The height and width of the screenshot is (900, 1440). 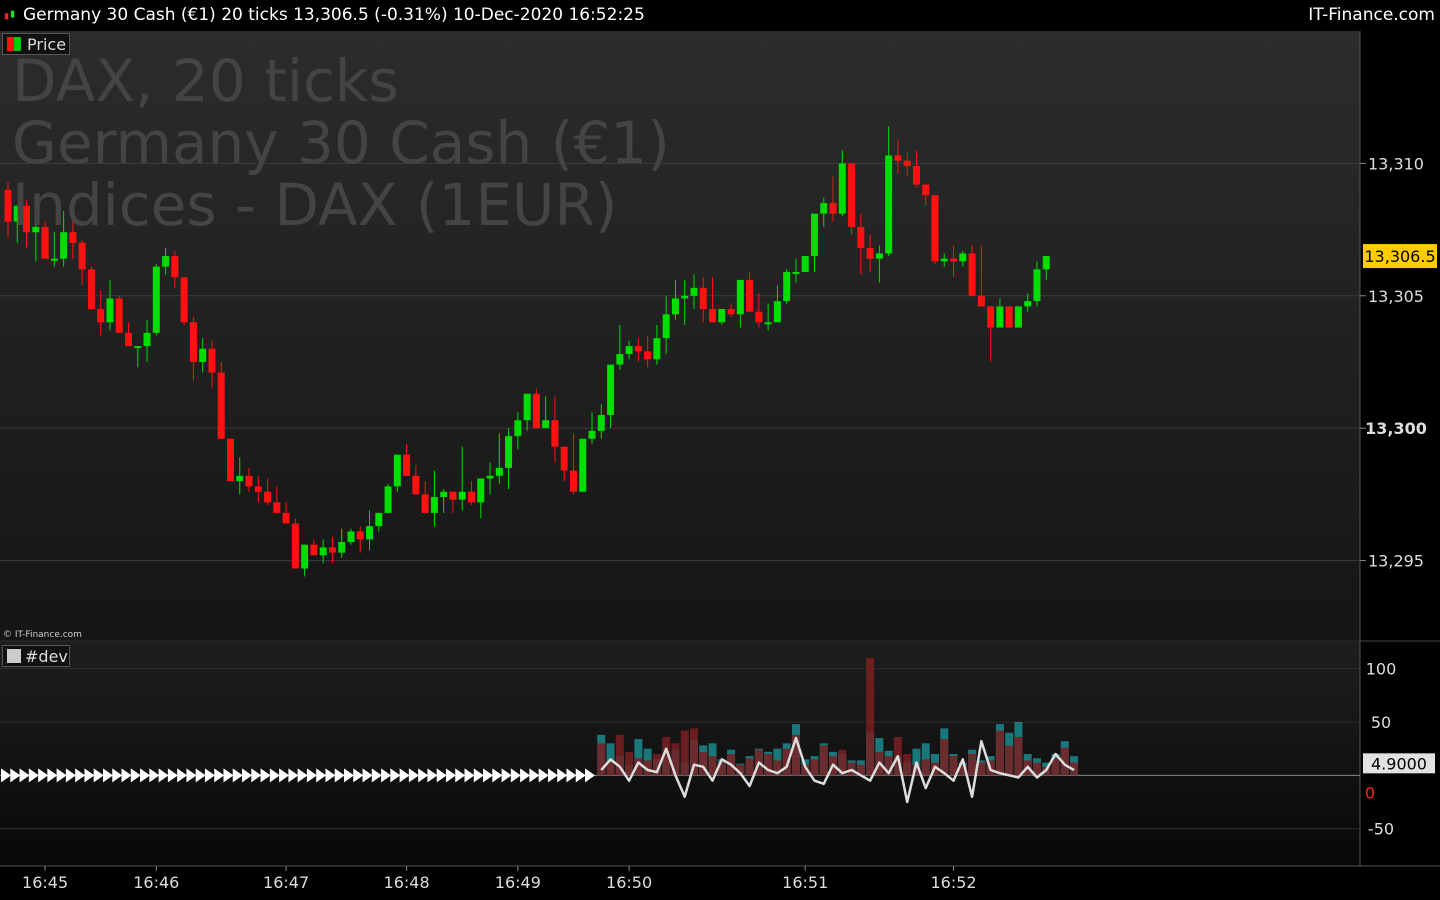 I want to click on price-axis-bg, so click(x=1400, y=335).